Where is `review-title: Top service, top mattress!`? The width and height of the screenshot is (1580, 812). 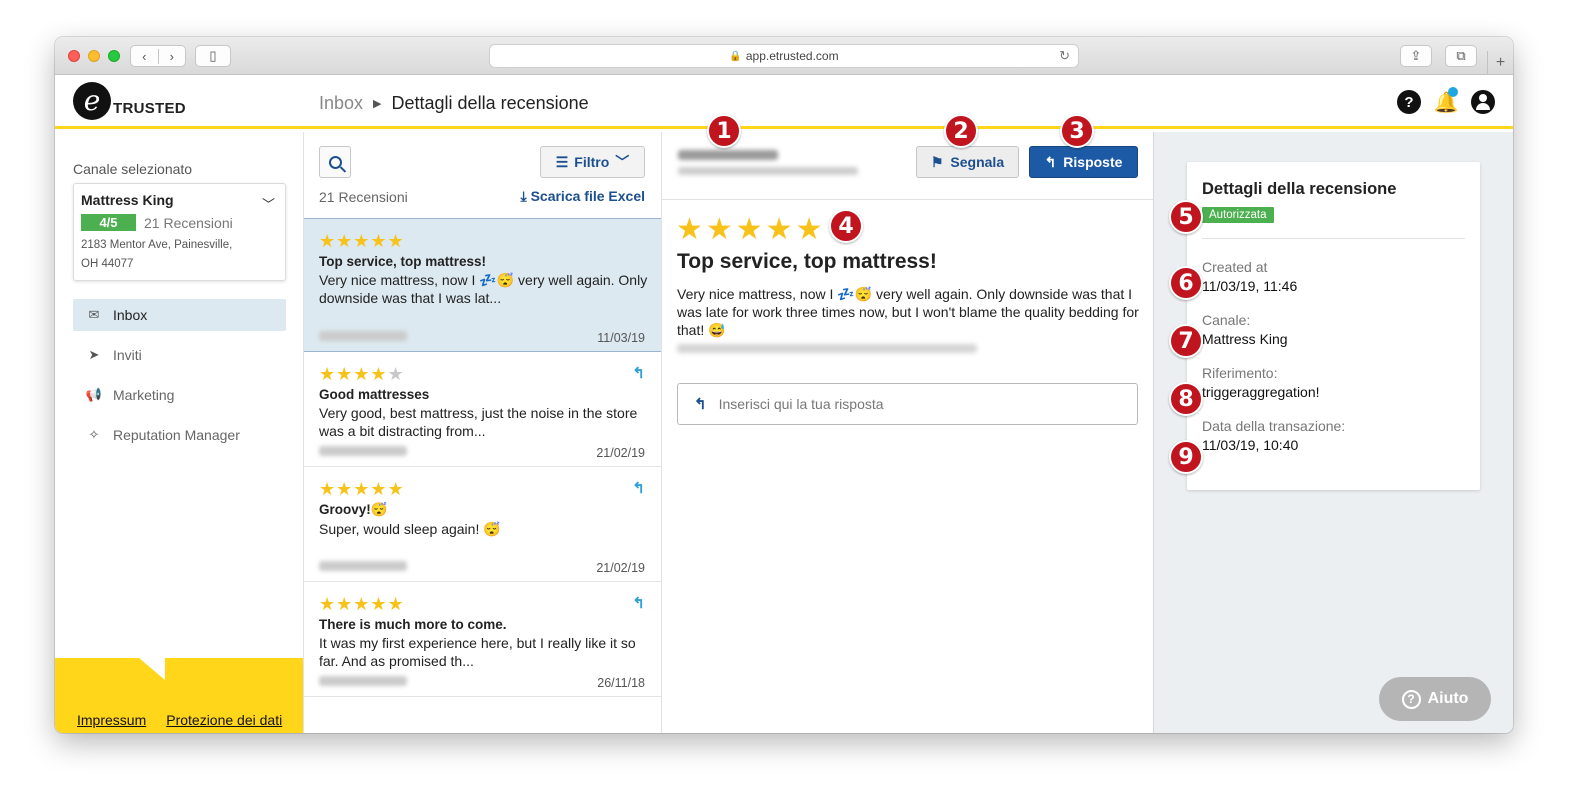
review-title: Top service, top mattress! is located at coordinates (403, 261).